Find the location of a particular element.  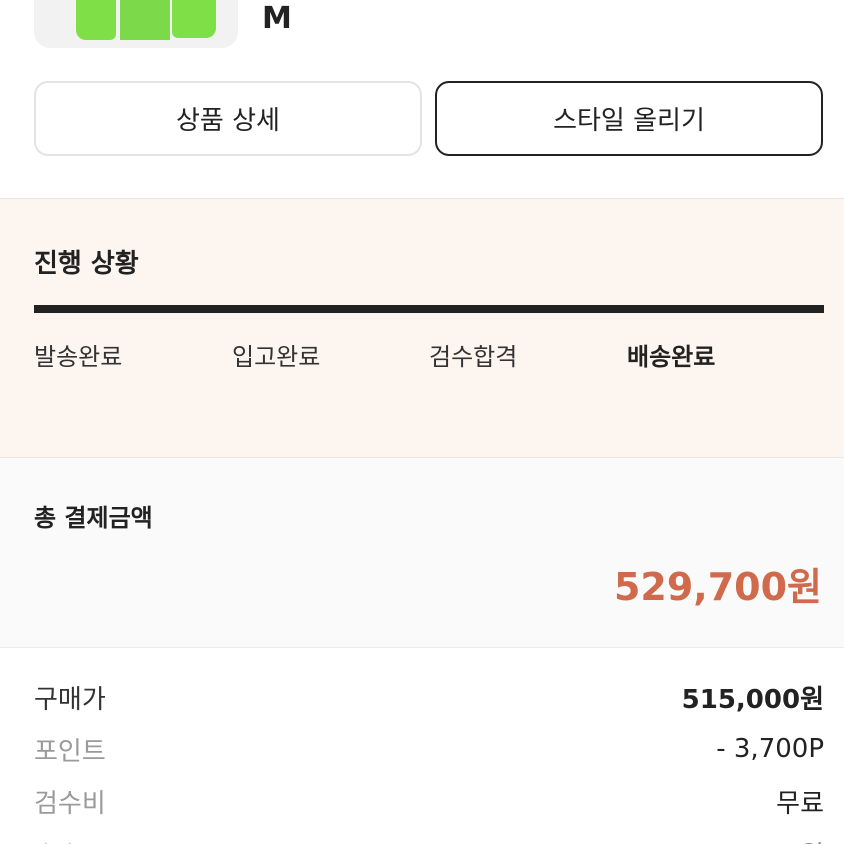

detail-row-commission: 수수료 15,400원 is located at coordinates (429, 838).